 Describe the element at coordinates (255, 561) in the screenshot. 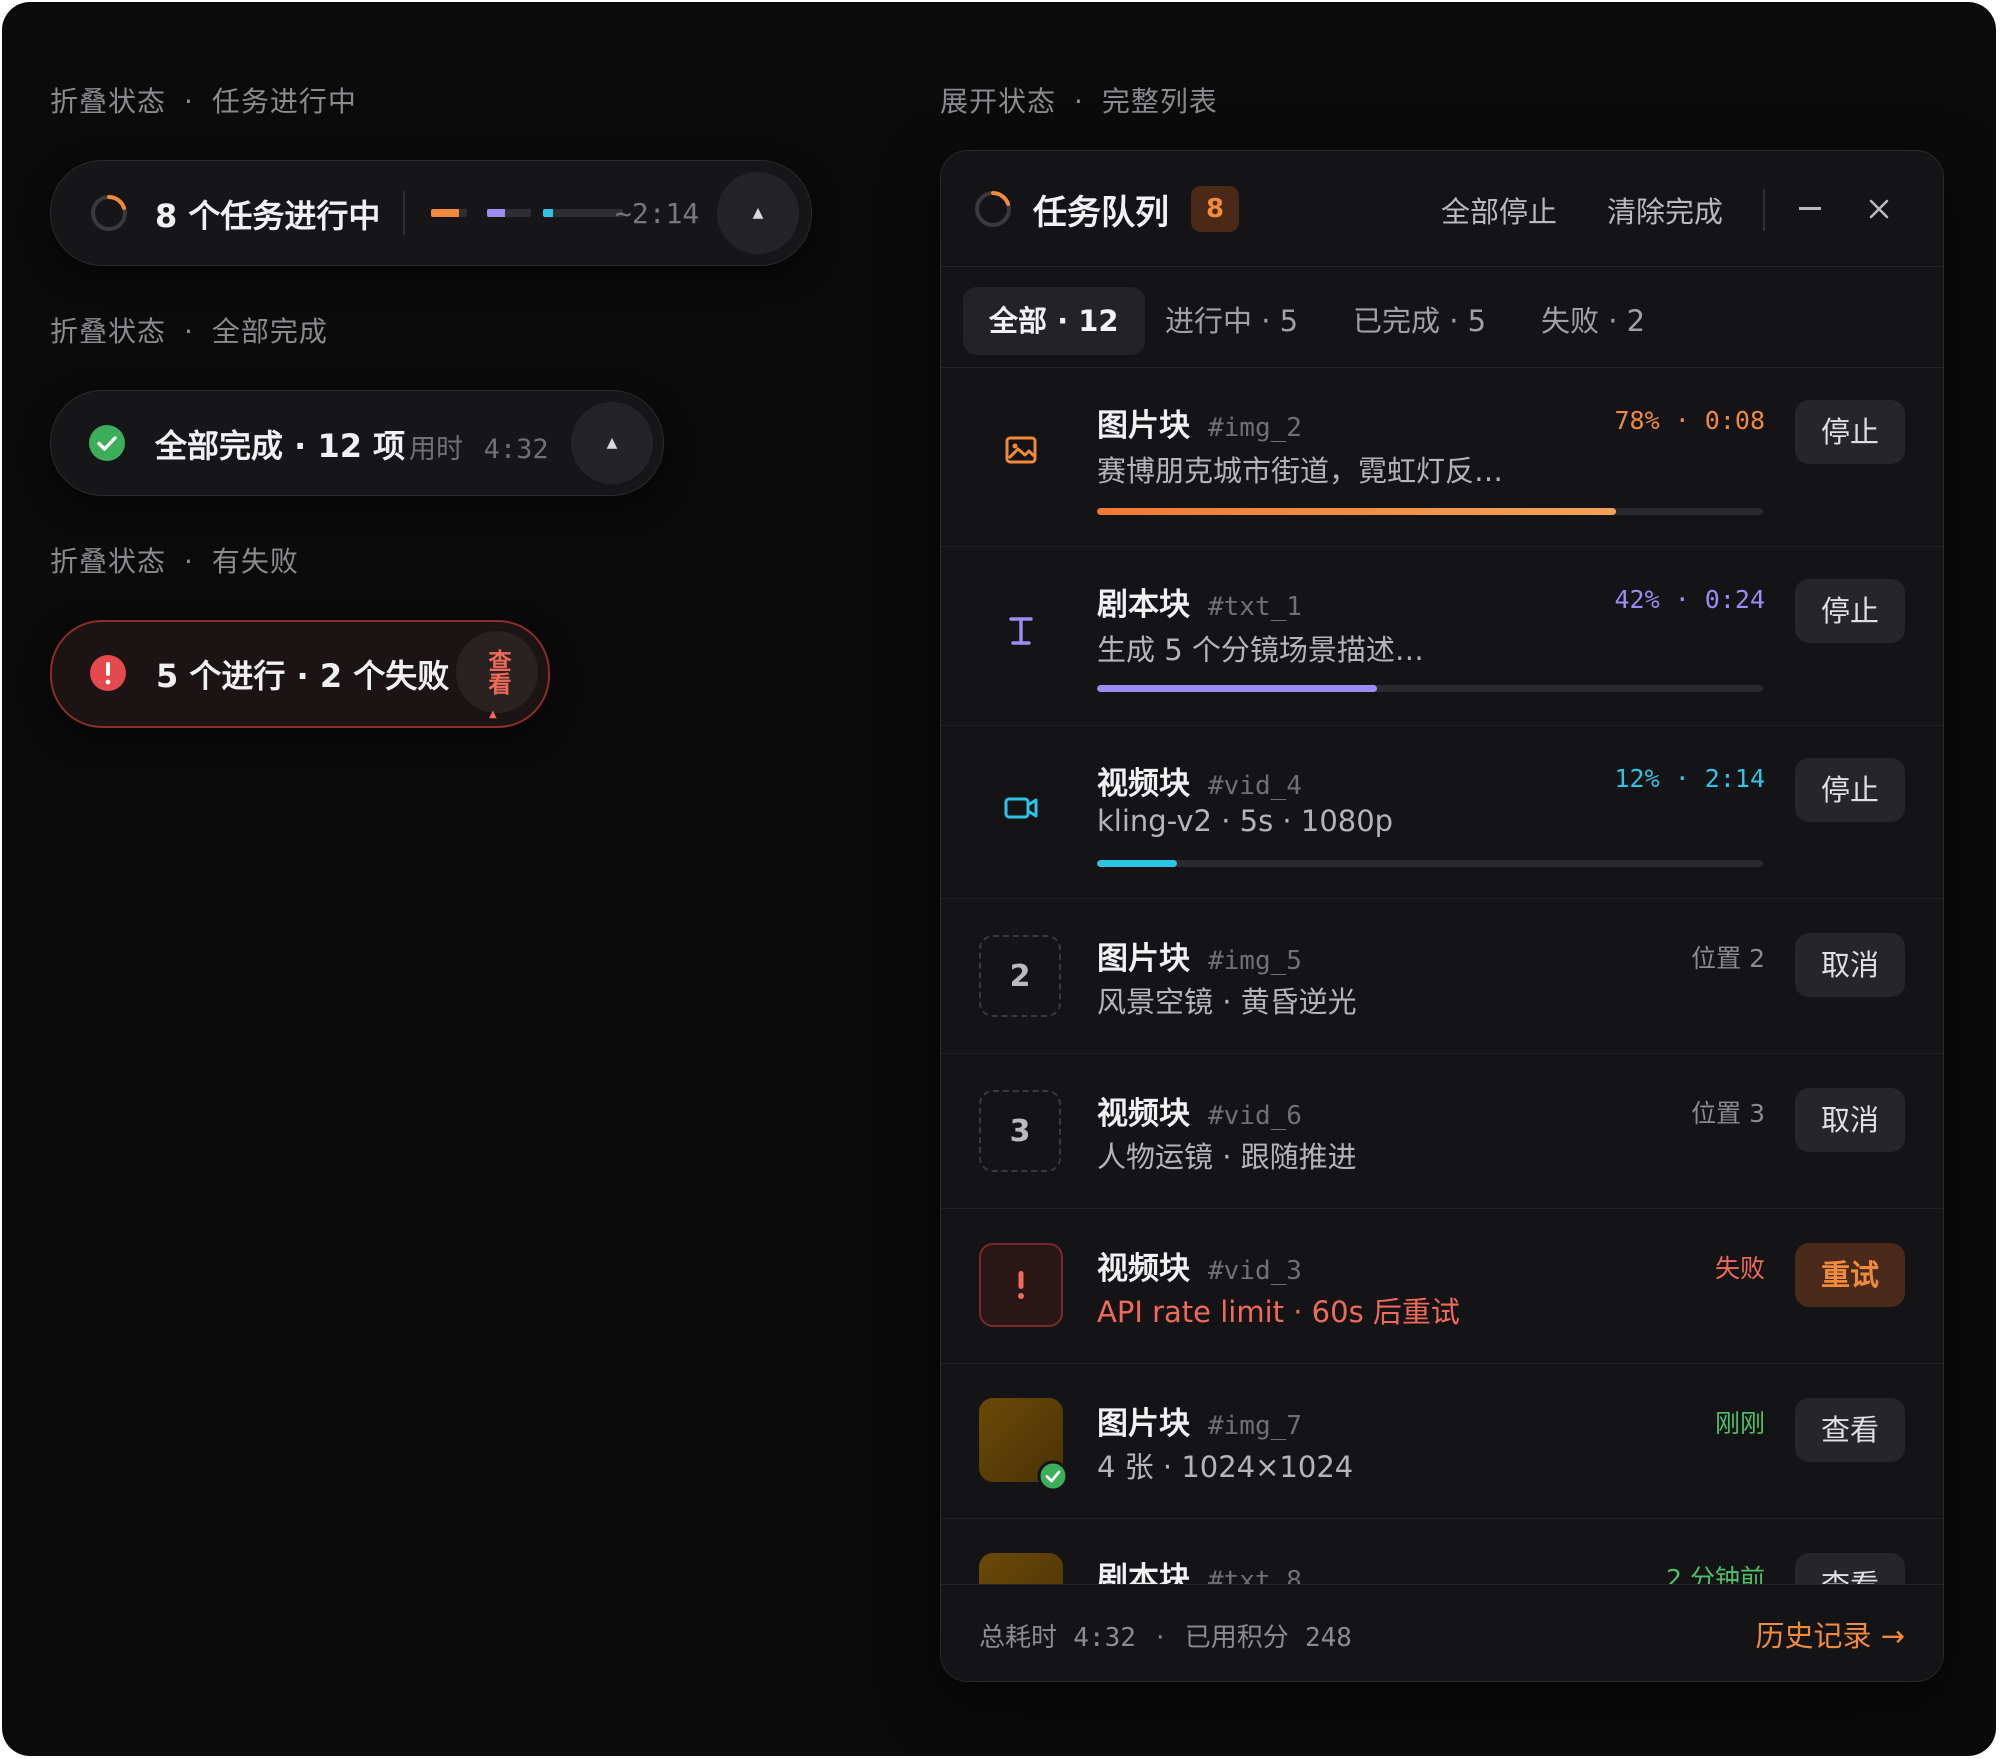

I see `section-state-text: 有失败` at that location.